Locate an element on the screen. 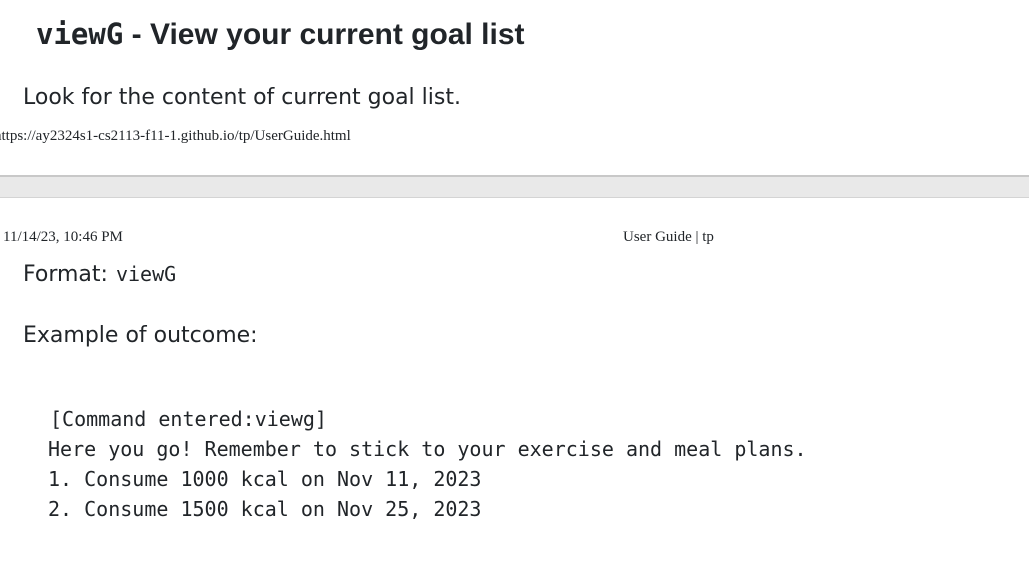 This screenshot has height=587, width=1029. output-line-goal-1: 1. Consume 1000 kcal on Nov 11, 2023 is located at coordinates (265, 479).